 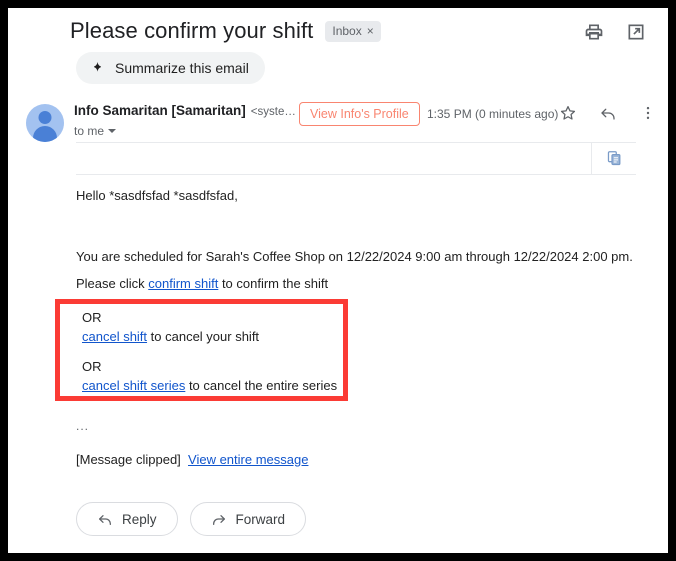 I want to click on summarize-email-button: Summarize this email, so click(x=170, y=68).